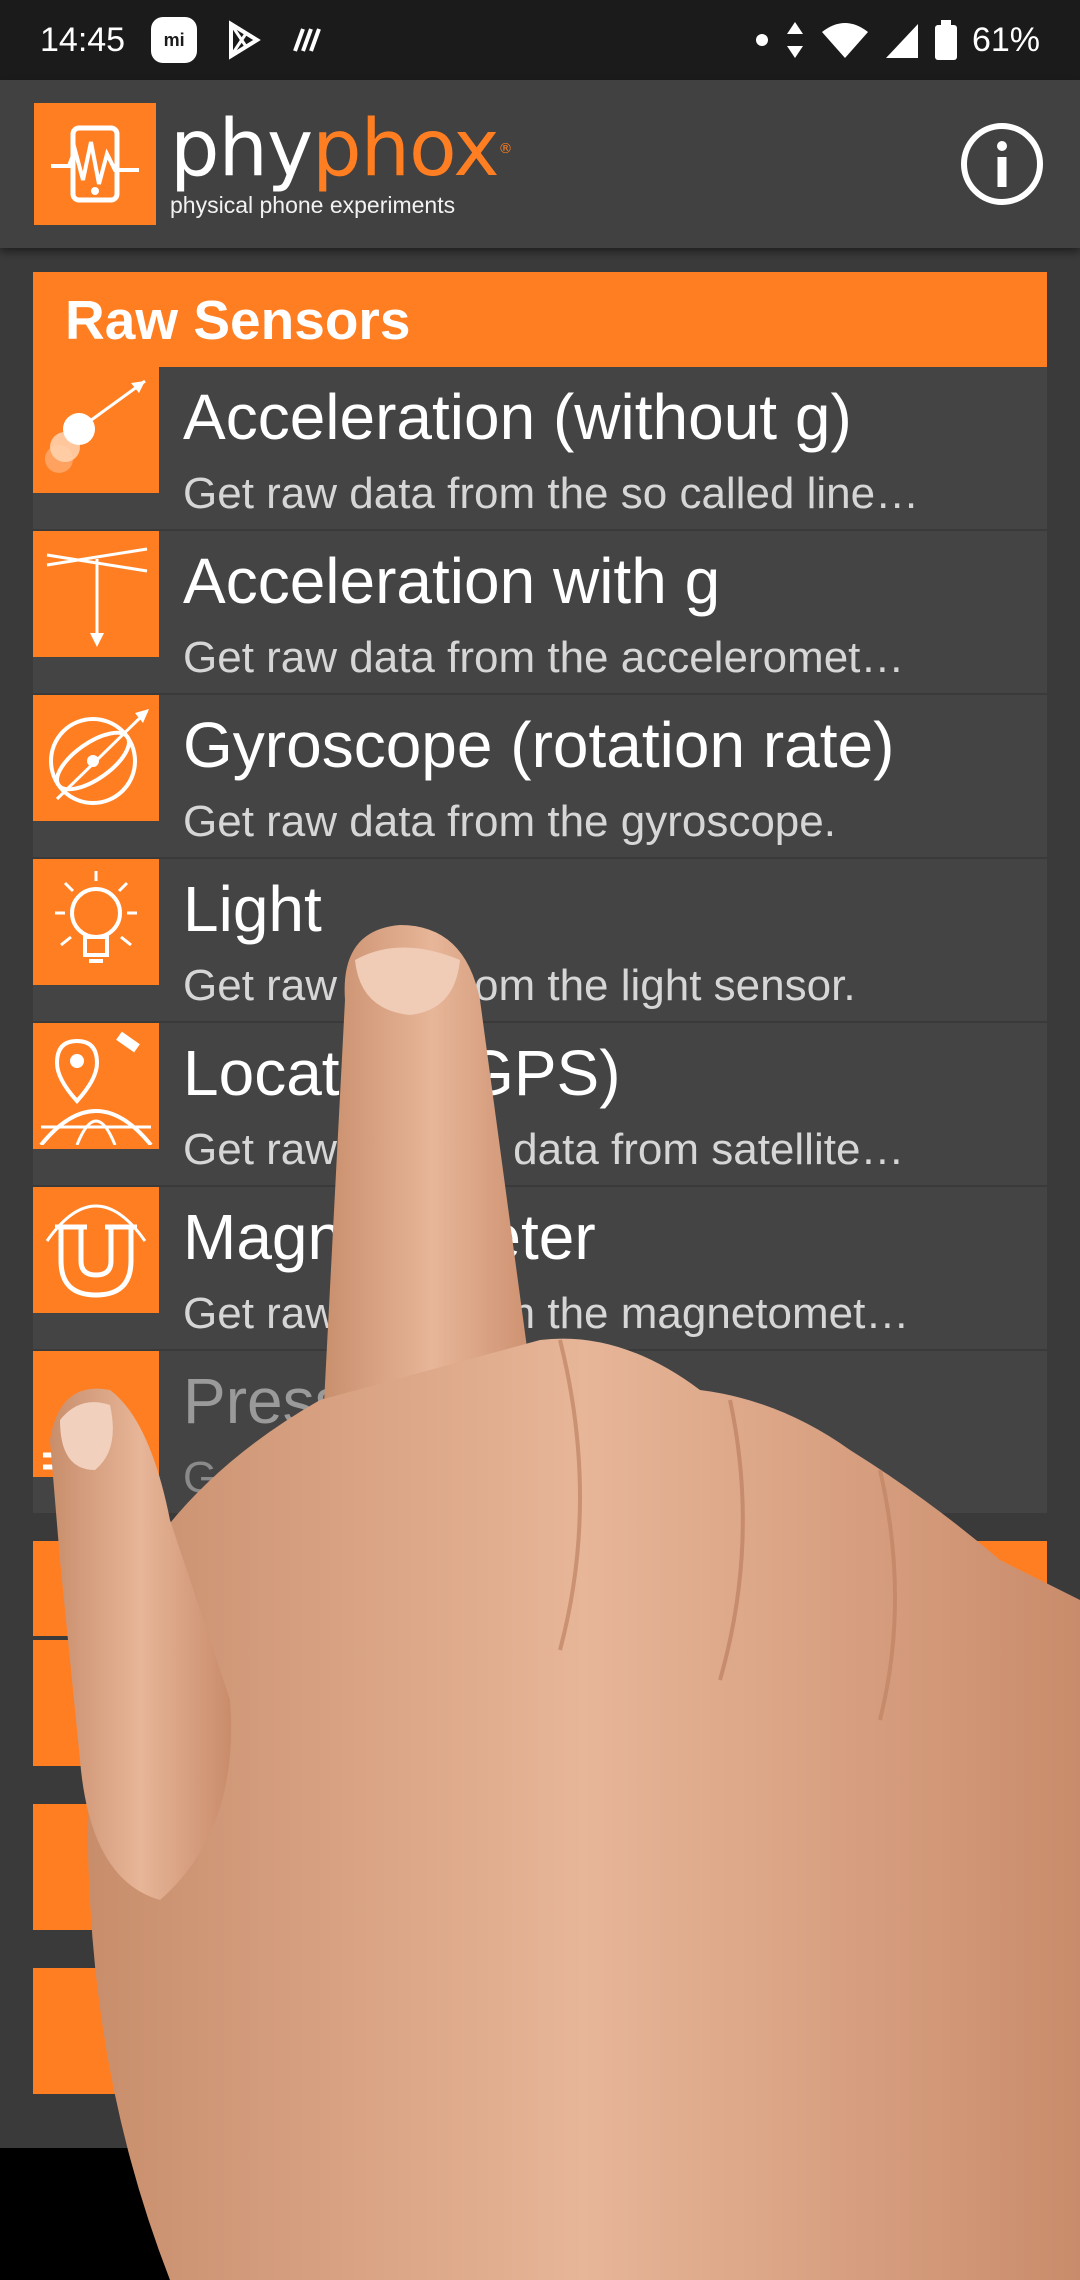  I want to click on play-store-icon, so click(243, 40).